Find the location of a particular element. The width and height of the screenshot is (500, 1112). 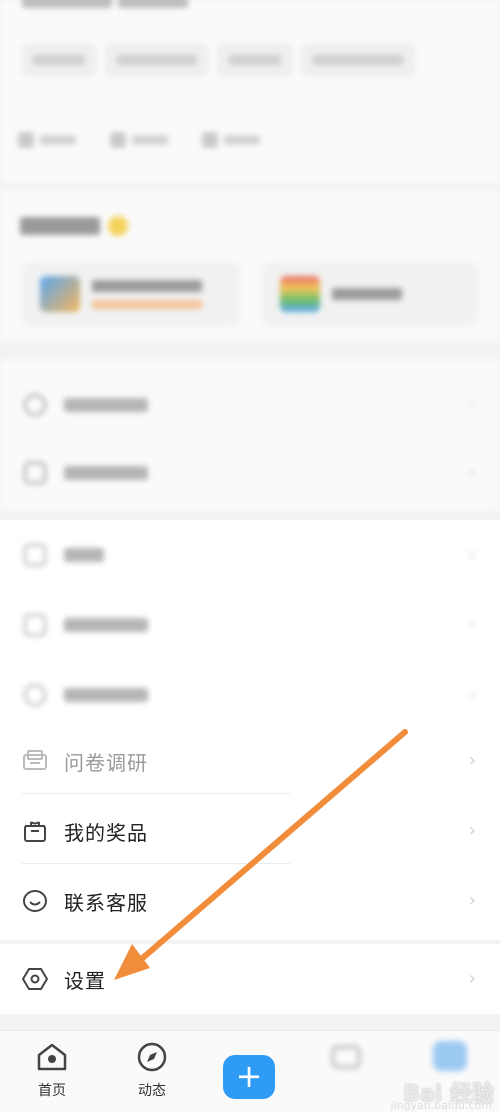

nav-home: 首页 is located at coordinates (52, 1070).